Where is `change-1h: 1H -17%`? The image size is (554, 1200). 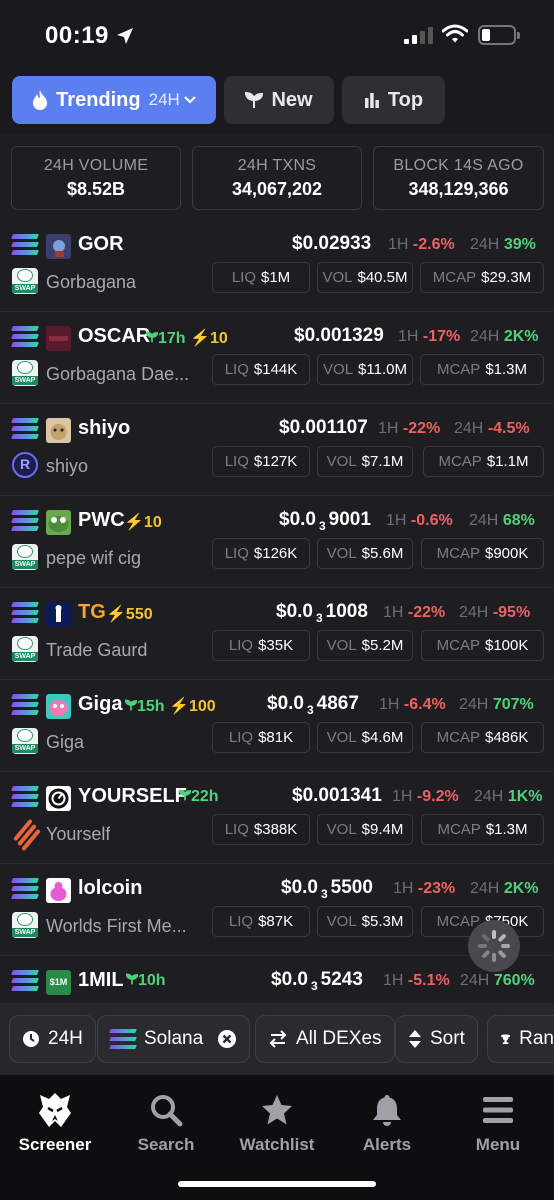 change-1h: 1H -17% is located at coordinates (429, 336).